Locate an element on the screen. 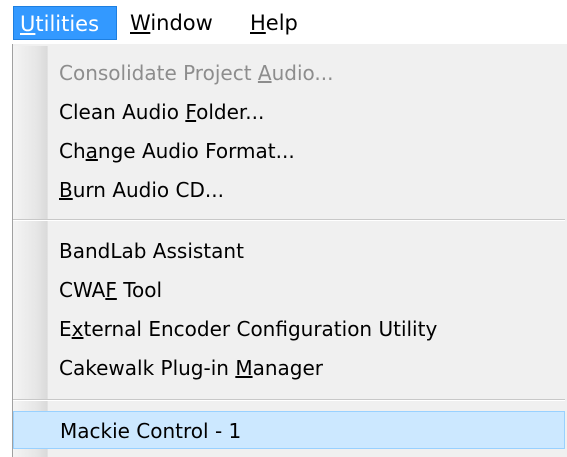  menu-help-label-post: elp is located at coordinates (281, 23).